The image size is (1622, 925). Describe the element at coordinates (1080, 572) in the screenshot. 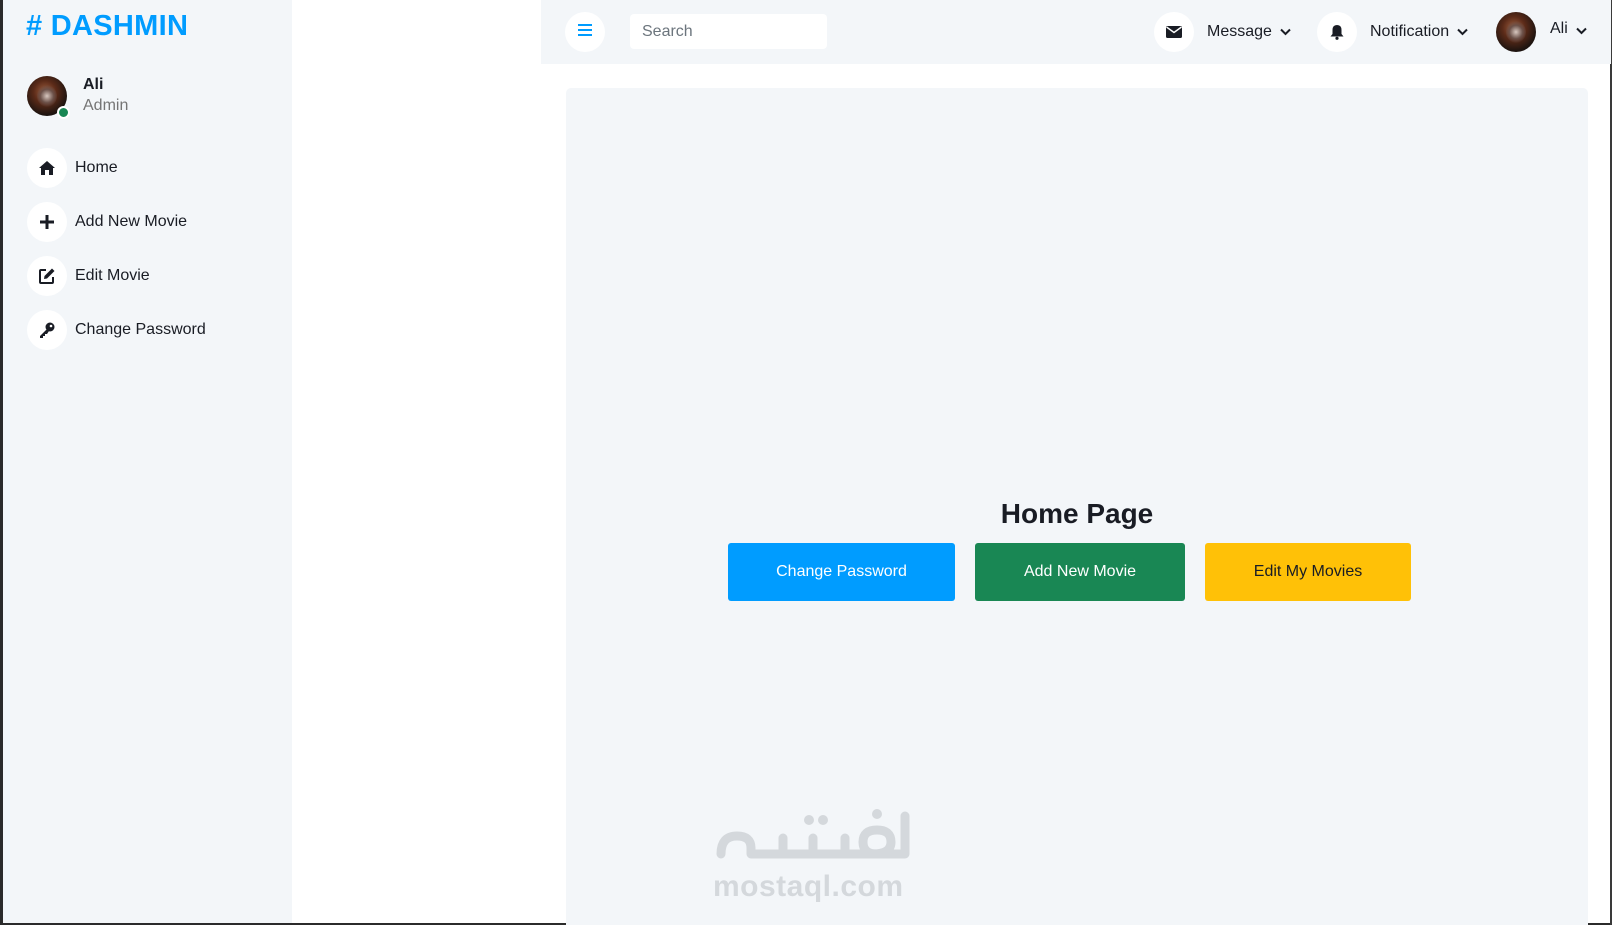

I see `add-new-movie-button: Add New Movie` at that location.